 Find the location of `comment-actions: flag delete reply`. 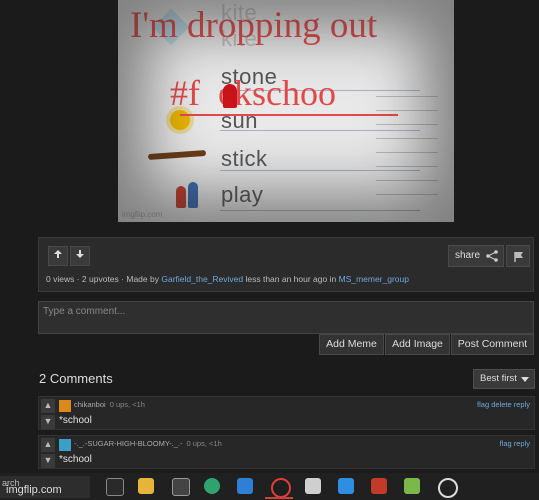

comment-actions: flag delete reply is located at coordinates (503, 404).